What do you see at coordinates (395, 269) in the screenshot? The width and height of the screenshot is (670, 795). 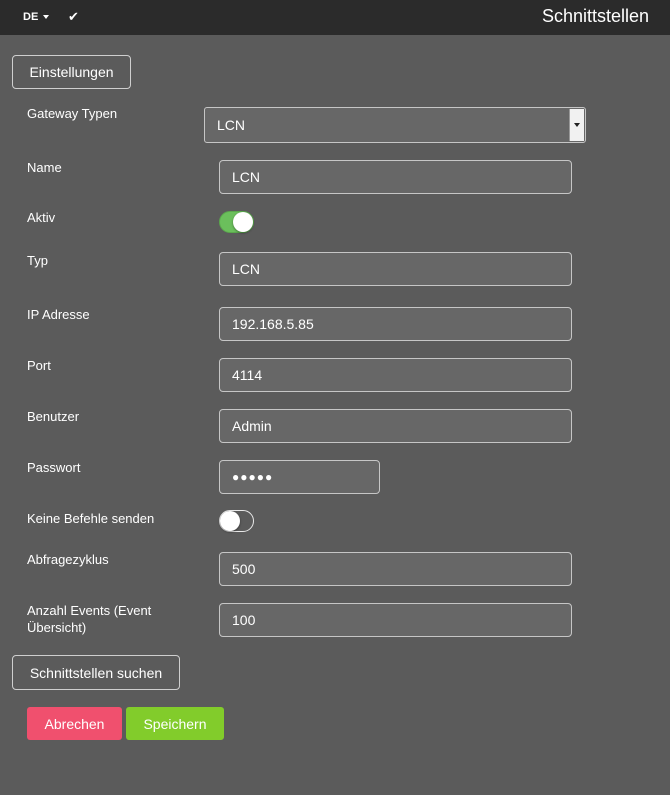 I see `type-input: LCN` at bounding box center [395, 269].